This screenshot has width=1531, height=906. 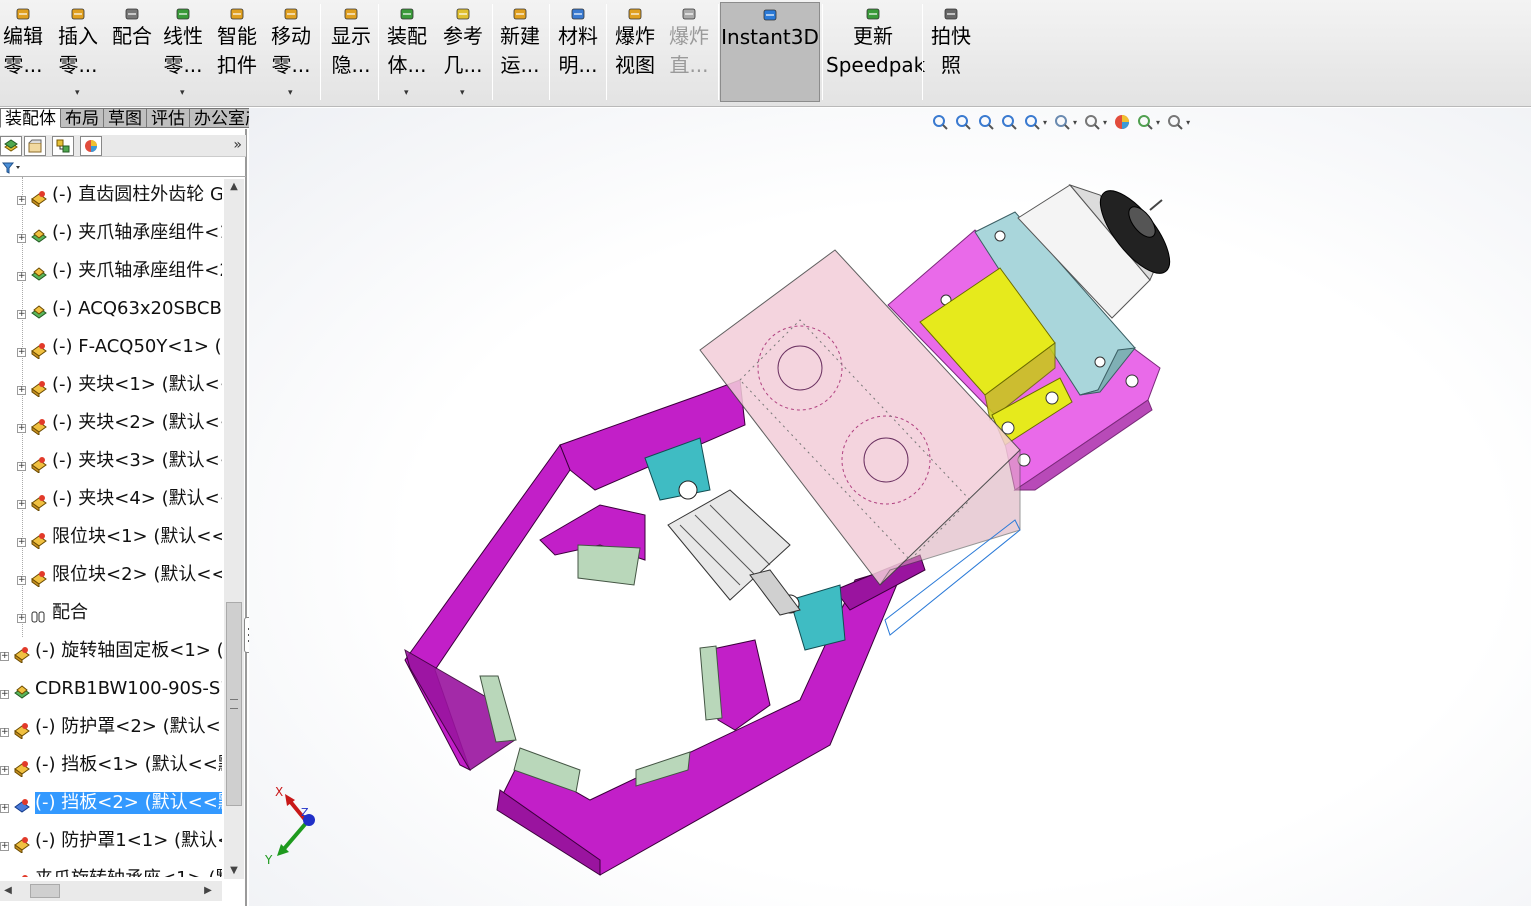 What do you see at coordinates (125, 118) in the screenshot?
I see `command-tab: 草图` at bounding box center [125, 118].